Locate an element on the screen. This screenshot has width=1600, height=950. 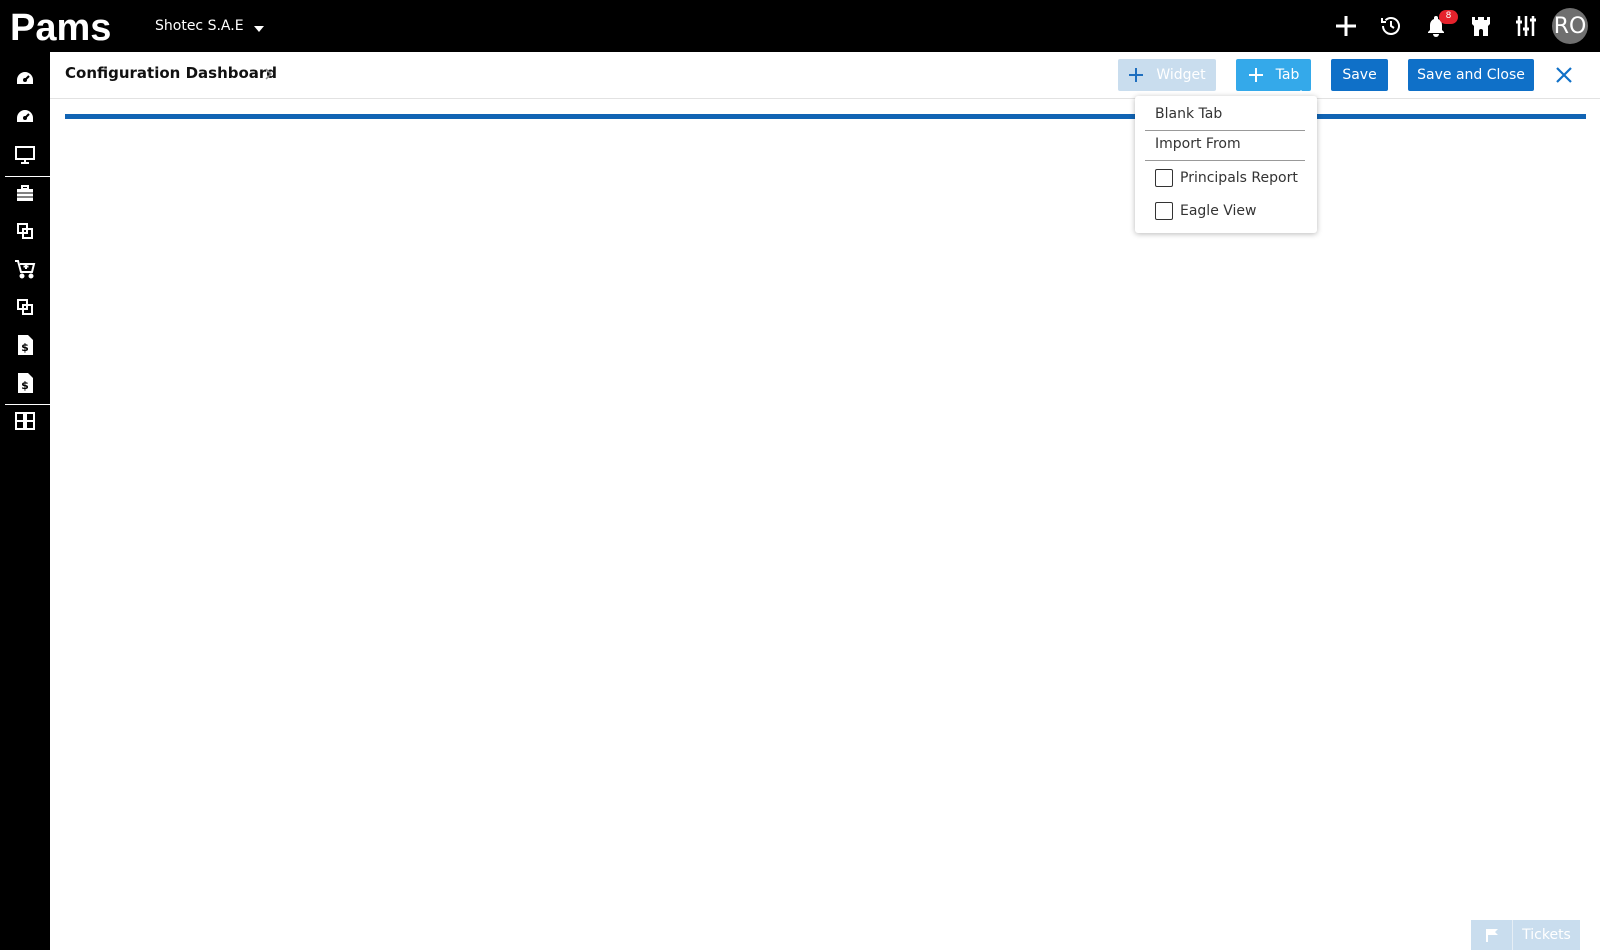
report-grid-icon is located at coordinates (25, 421).